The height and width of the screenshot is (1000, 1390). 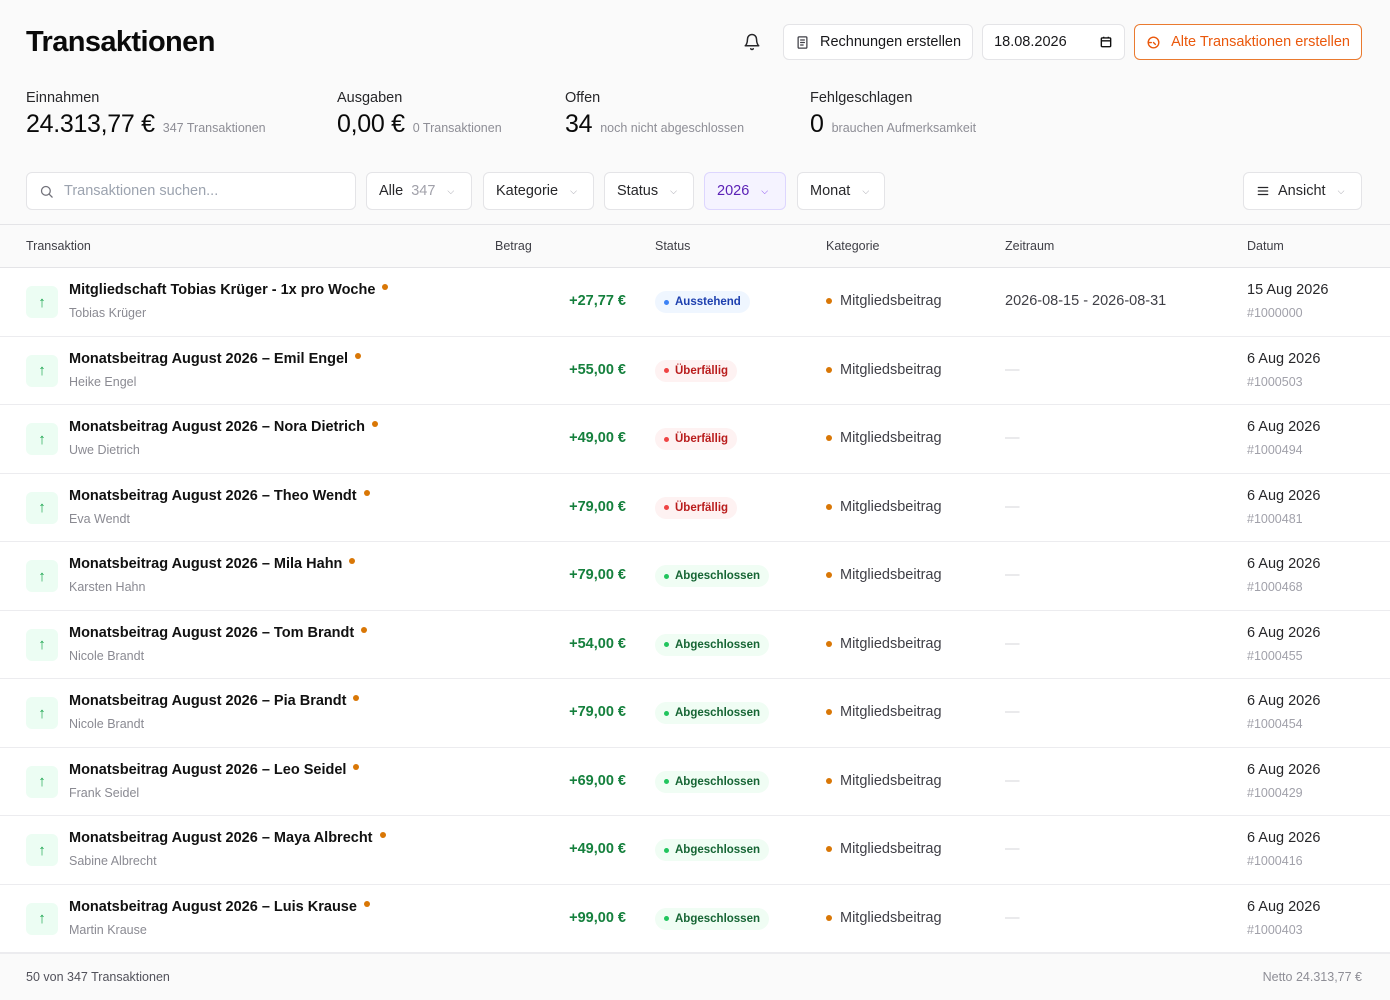 I want to click on calendar-icon, so click(x=1106, y=42).